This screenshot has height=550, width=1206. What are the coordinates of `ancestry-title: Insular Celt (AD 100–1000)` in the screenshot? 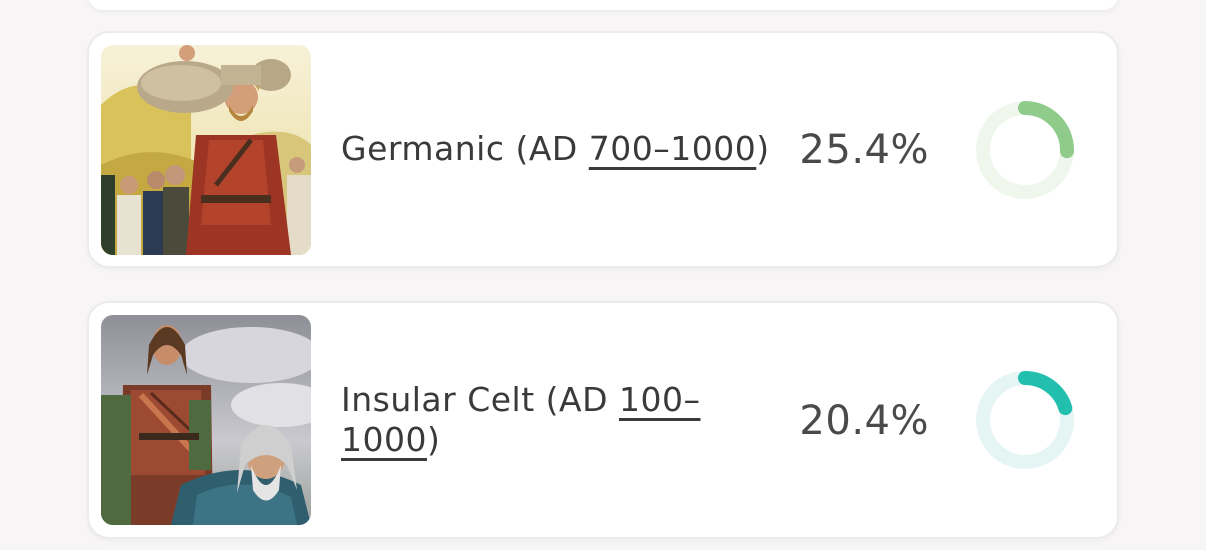 It's located at (531, 420).